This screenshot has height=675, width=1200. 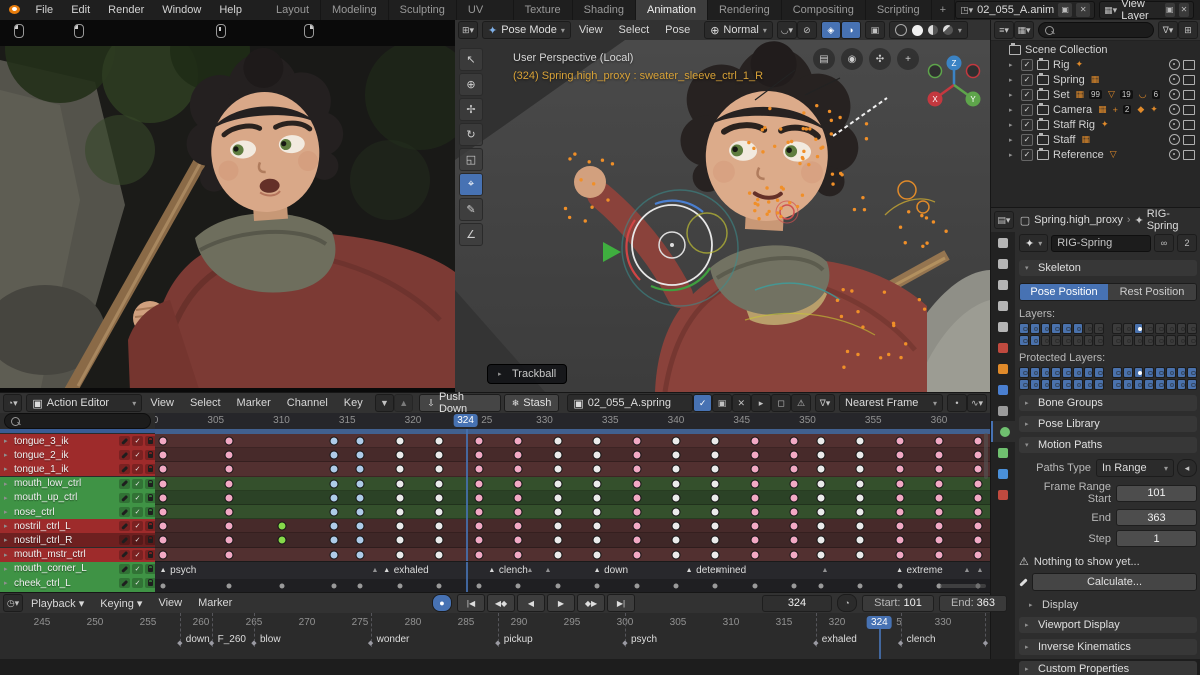 What do you see at coordinates (891, 403) in the screenshot?
I see `snap-mode-dropdown: Nearest Frame ▾` at bounding box center [891, 403].